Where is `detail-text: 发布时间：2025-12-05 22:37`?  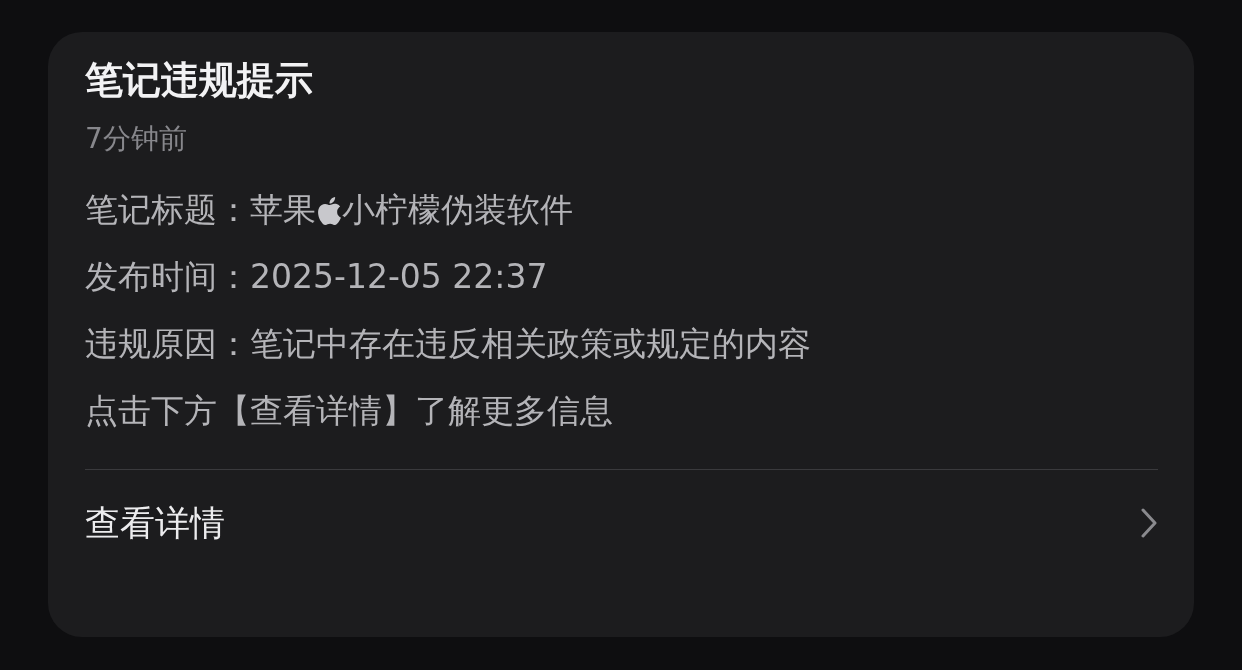
detail-text: 发布时间：2025-12-05 22:37 is located at coordinates (316, 277).